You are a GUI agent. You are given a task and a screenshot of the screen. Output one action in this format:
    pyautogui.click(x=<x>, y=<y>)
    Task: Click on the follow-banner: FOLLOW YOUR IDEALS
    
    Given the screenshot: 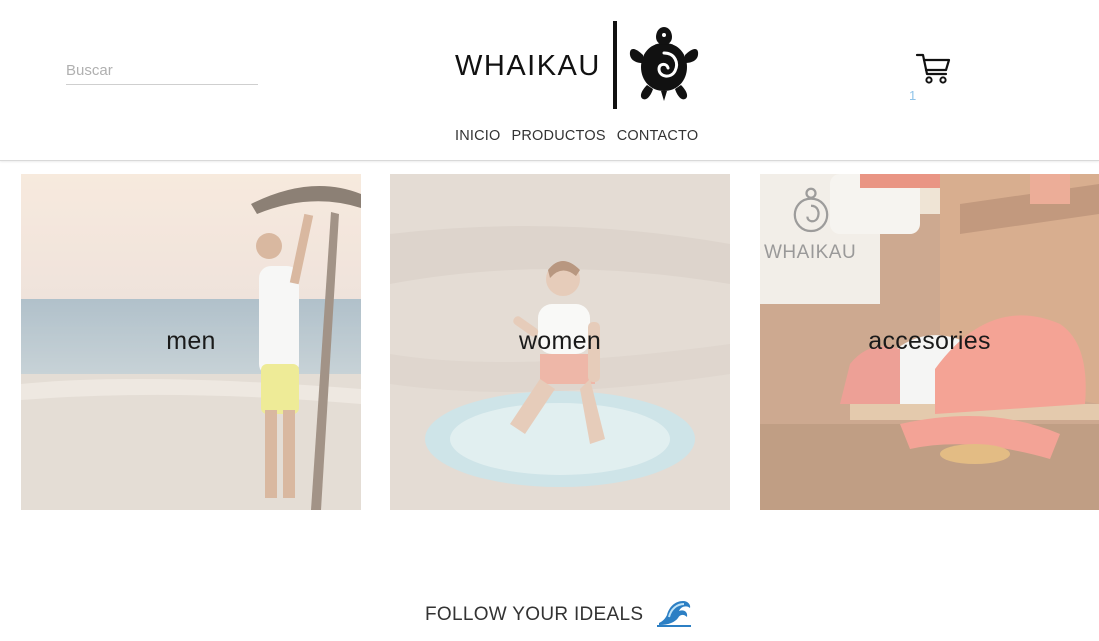 What is the action you would take?
    pyautogui.click(x=558, y=614)
    